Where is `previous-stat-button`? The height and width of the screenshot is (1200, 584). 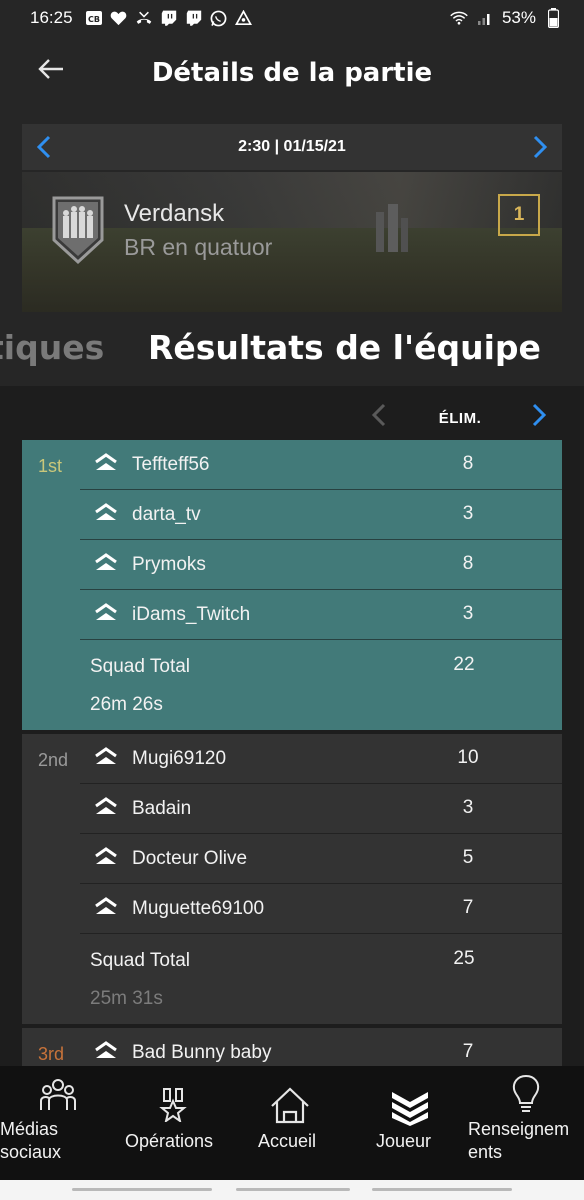
previous-stat-button is located at coordinates (379, 415).